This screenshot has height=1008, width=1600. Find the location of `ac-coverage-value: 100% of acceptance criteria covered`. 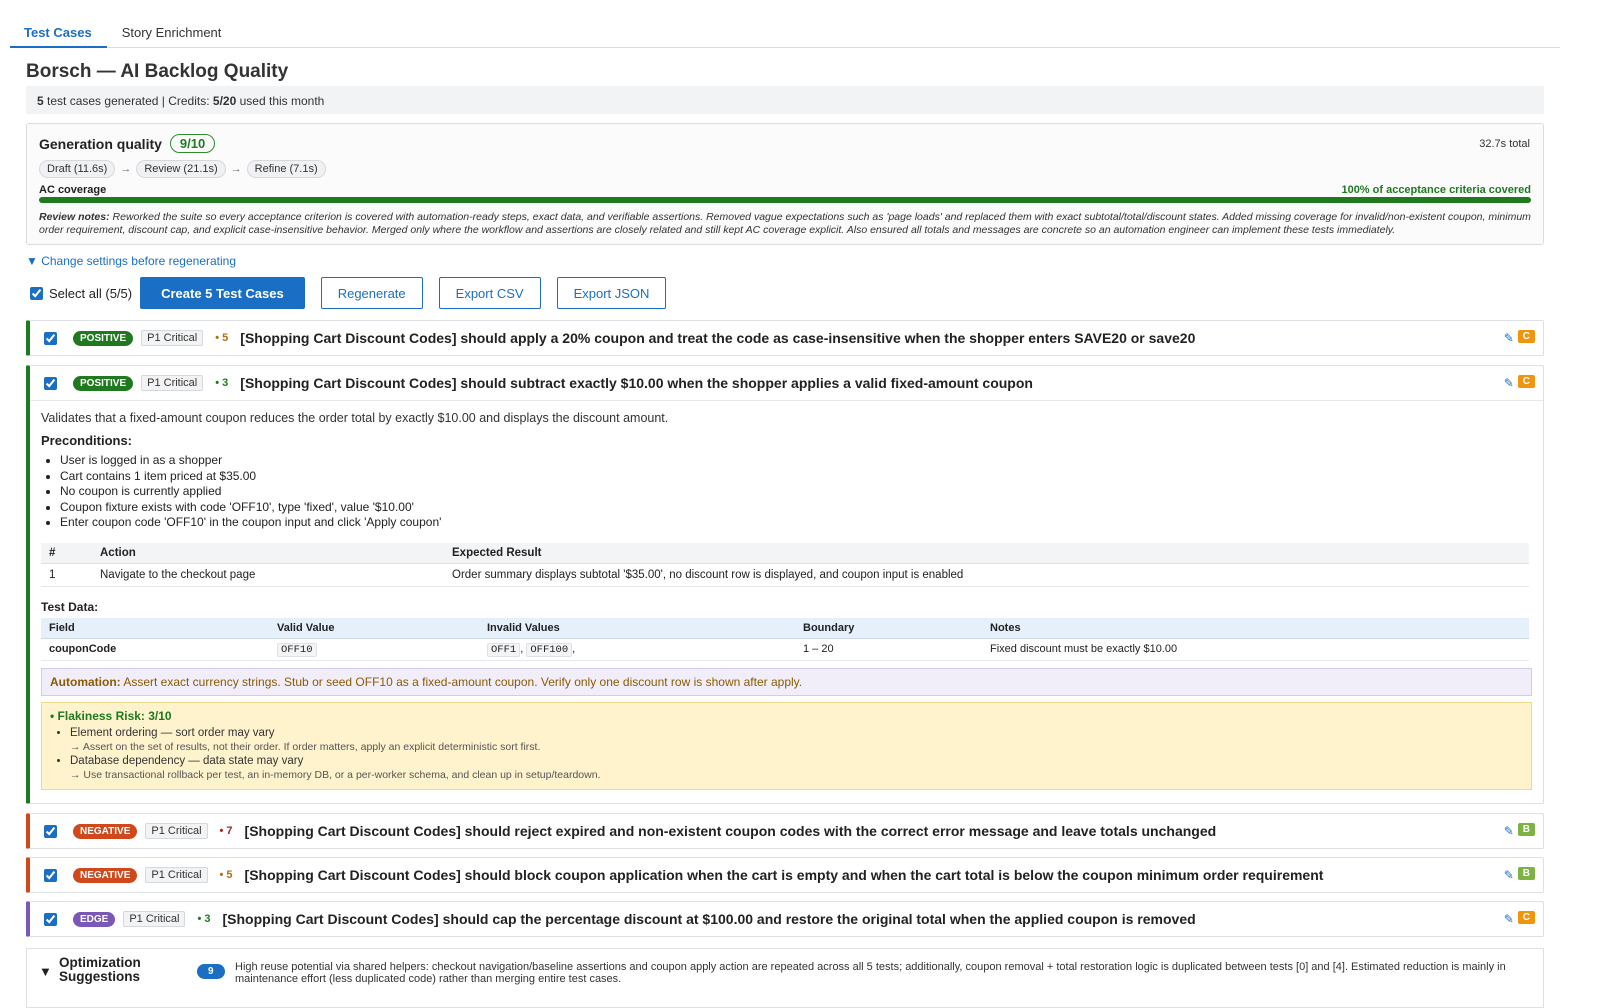

ac-coverage-value: 100% of acceptance criteria covered is located at coordinates (1436, 190).